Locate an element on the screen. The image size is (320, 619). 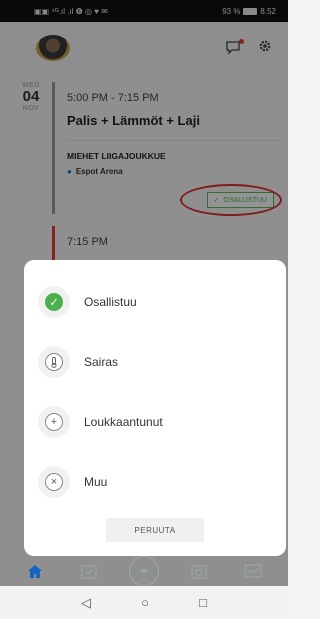
home-button-icon: ○ is located at coordinates (145, 602).